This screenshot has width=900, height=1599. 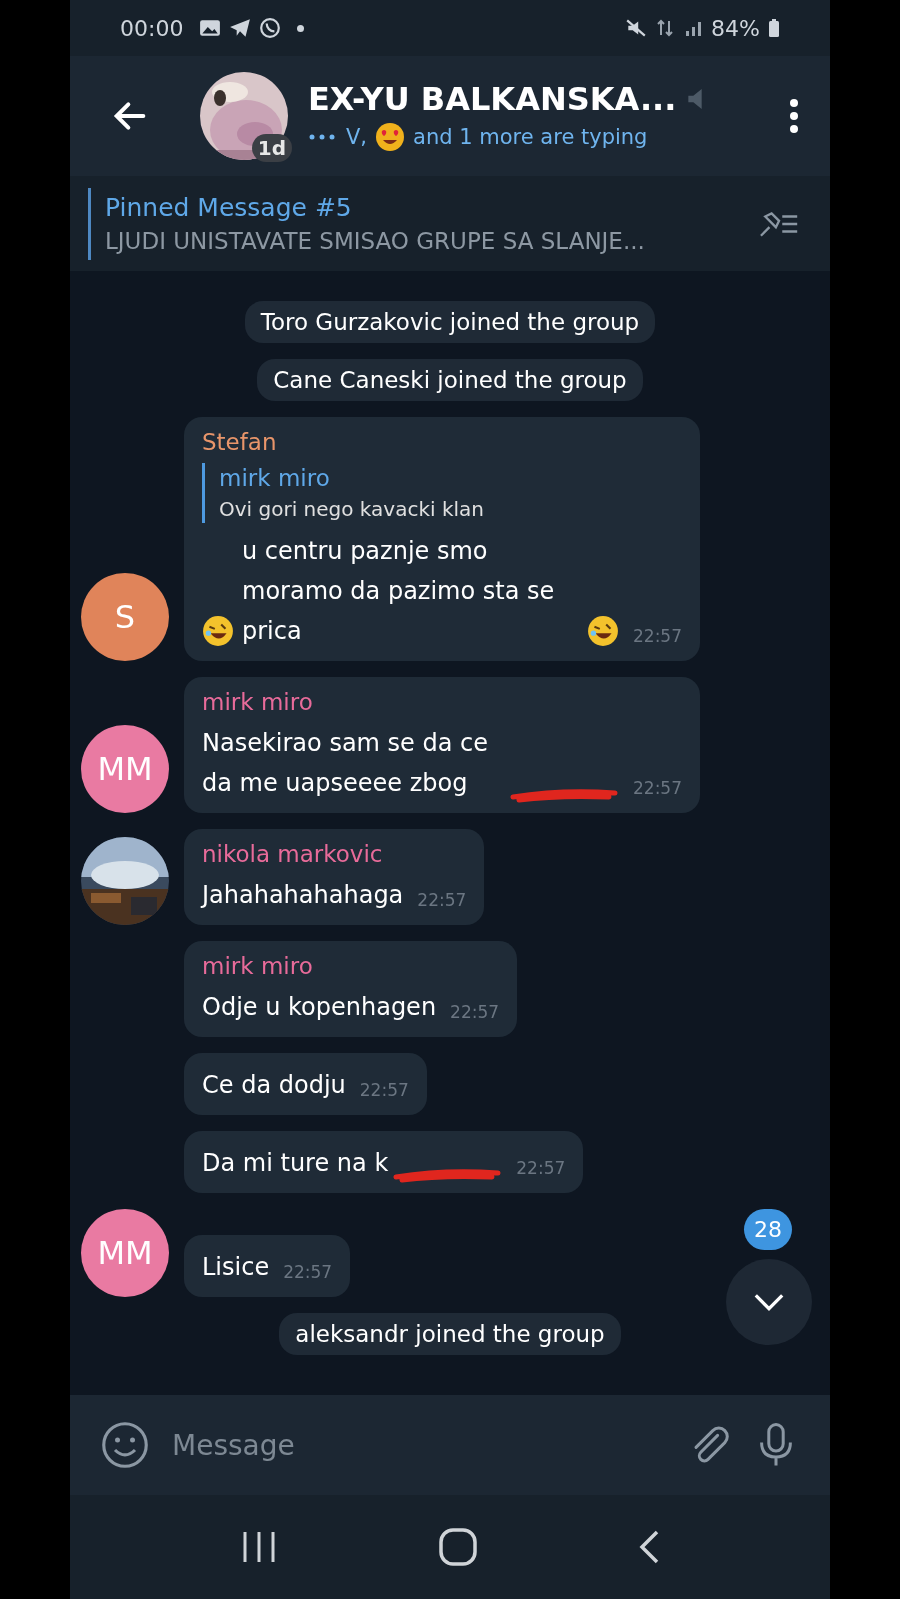 I want to click on message-bubble: mirk miro Nasekirao sam se da ce da me uapseeee zbog 22:57, so click(x=442, y=745).